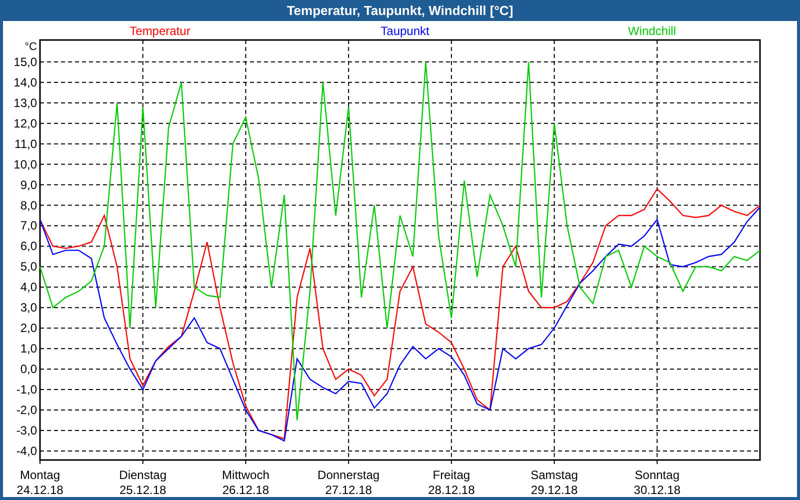 This screenshot has height=500, width=800. What do you see at coordinates (28, 369) in the screenshot?
I see `axis-tick-label: 0,0` at bounding box center [28, 369].